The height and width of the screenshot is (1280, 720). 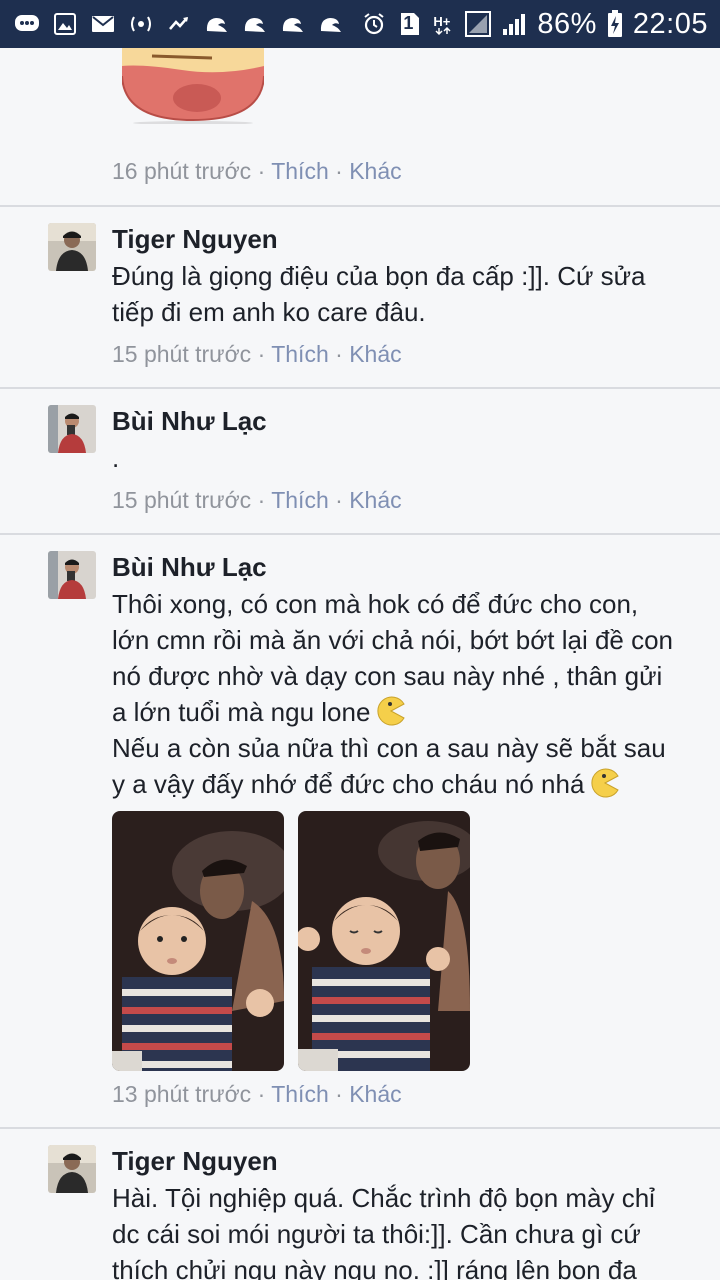 What do you see at coordinates (141, 24) in the screenshot?
I see `wifi-off-icon` at bounding box center [141, 24].